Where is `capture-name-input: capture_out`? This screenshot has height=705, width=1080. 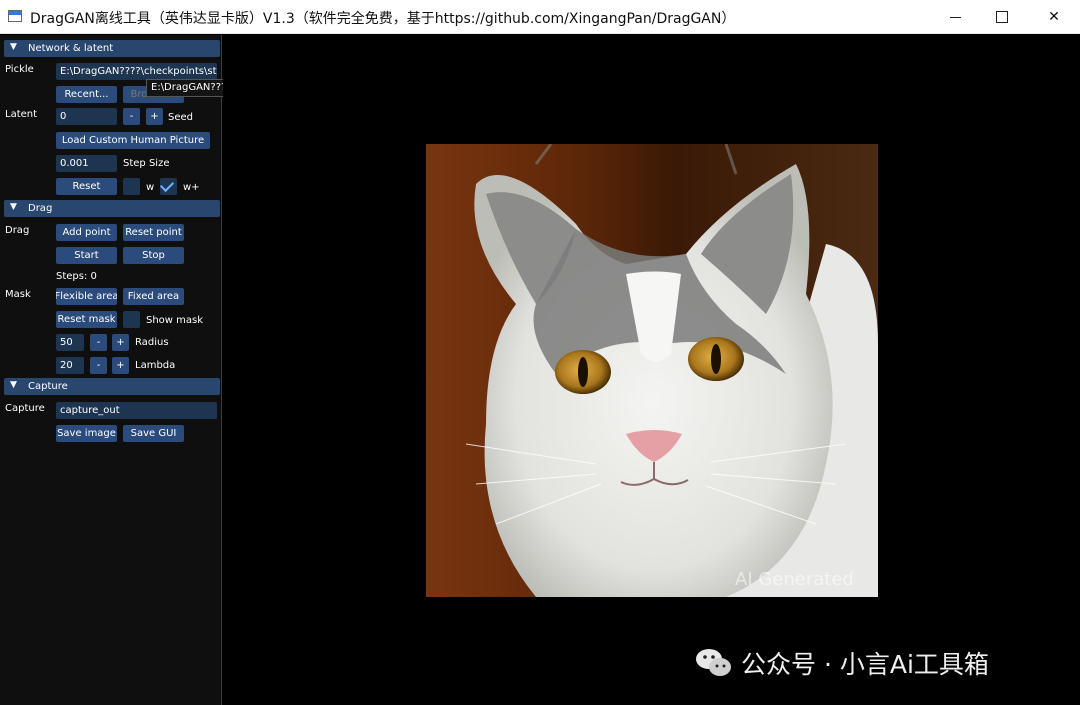 capture-name-input: capture_out is located at coordinates (136, 410).